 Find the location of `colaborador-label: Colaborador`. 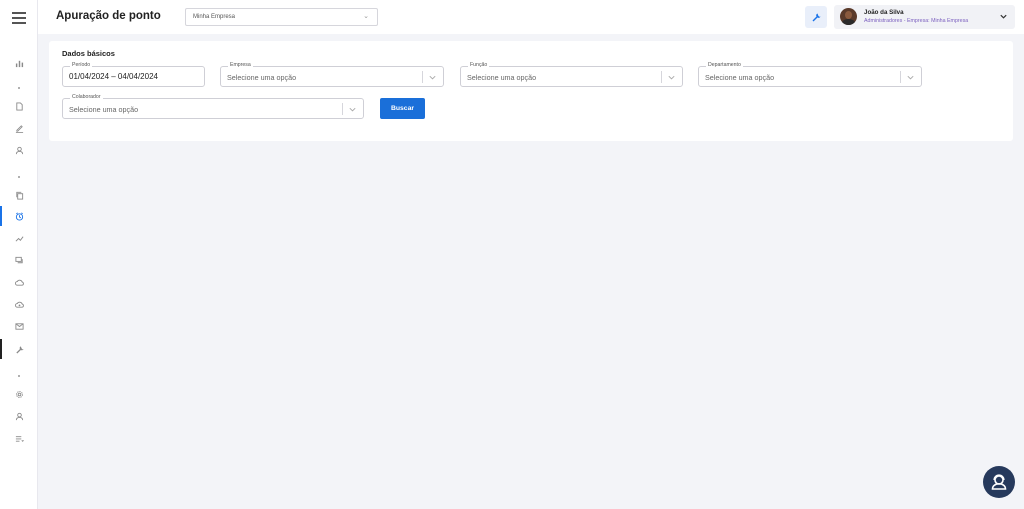

colaborador-label: Colaborador is located at coordinates (86, 97).